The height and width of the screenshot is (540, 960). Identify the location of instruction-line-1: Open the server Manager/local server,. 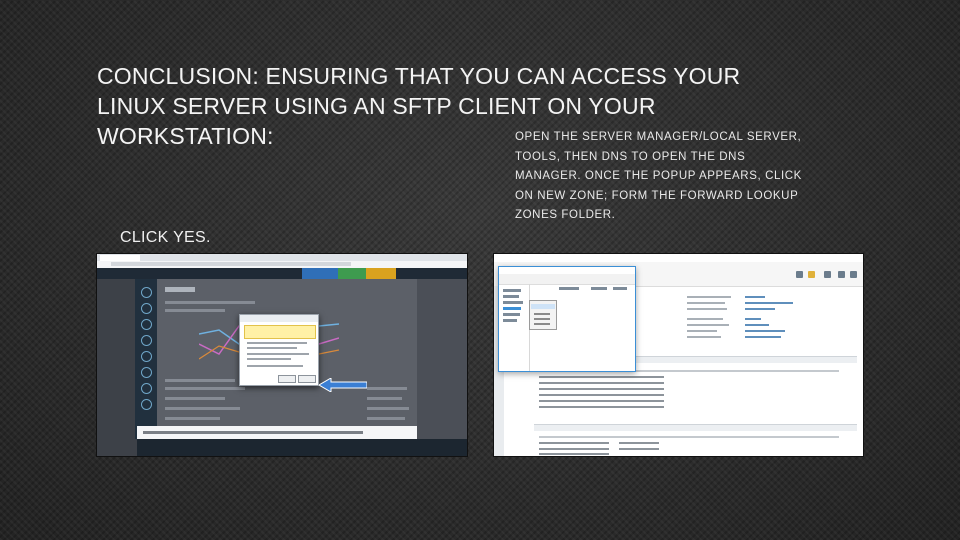
(658, 137).